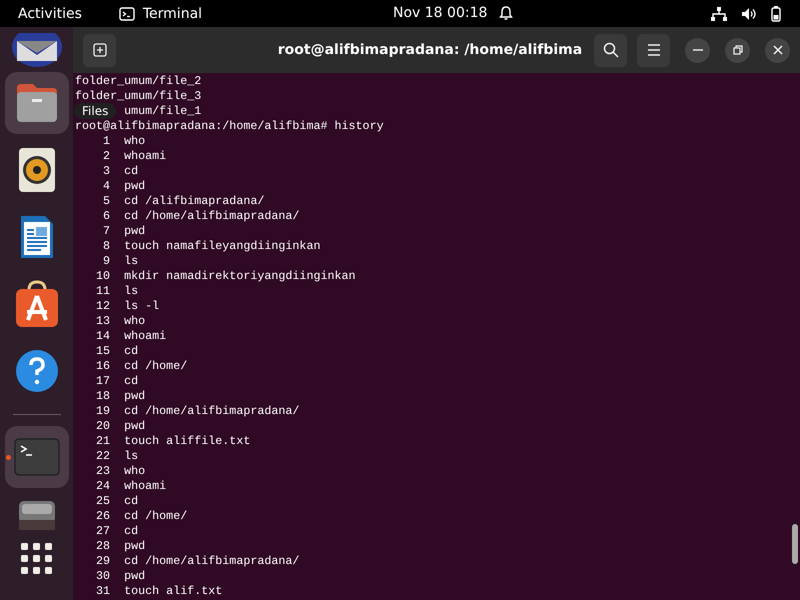 This screenshot has width=800, height=600. Describe the element at coordinates (120, 576) in the screenshot. I see `terminal-line: 30 pwd` at that location.